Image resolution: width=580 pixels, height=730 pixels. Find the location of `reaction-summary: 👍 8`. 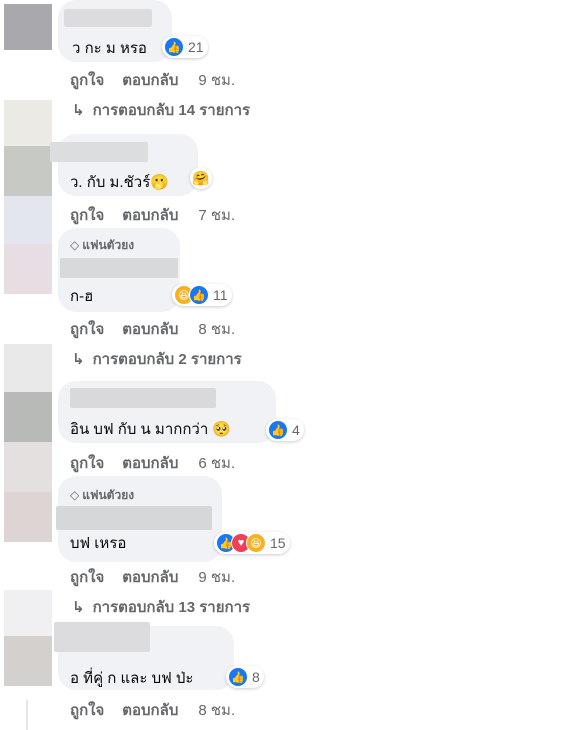

reaction-summary: 👍 8 is located at coordinates (245, 677).